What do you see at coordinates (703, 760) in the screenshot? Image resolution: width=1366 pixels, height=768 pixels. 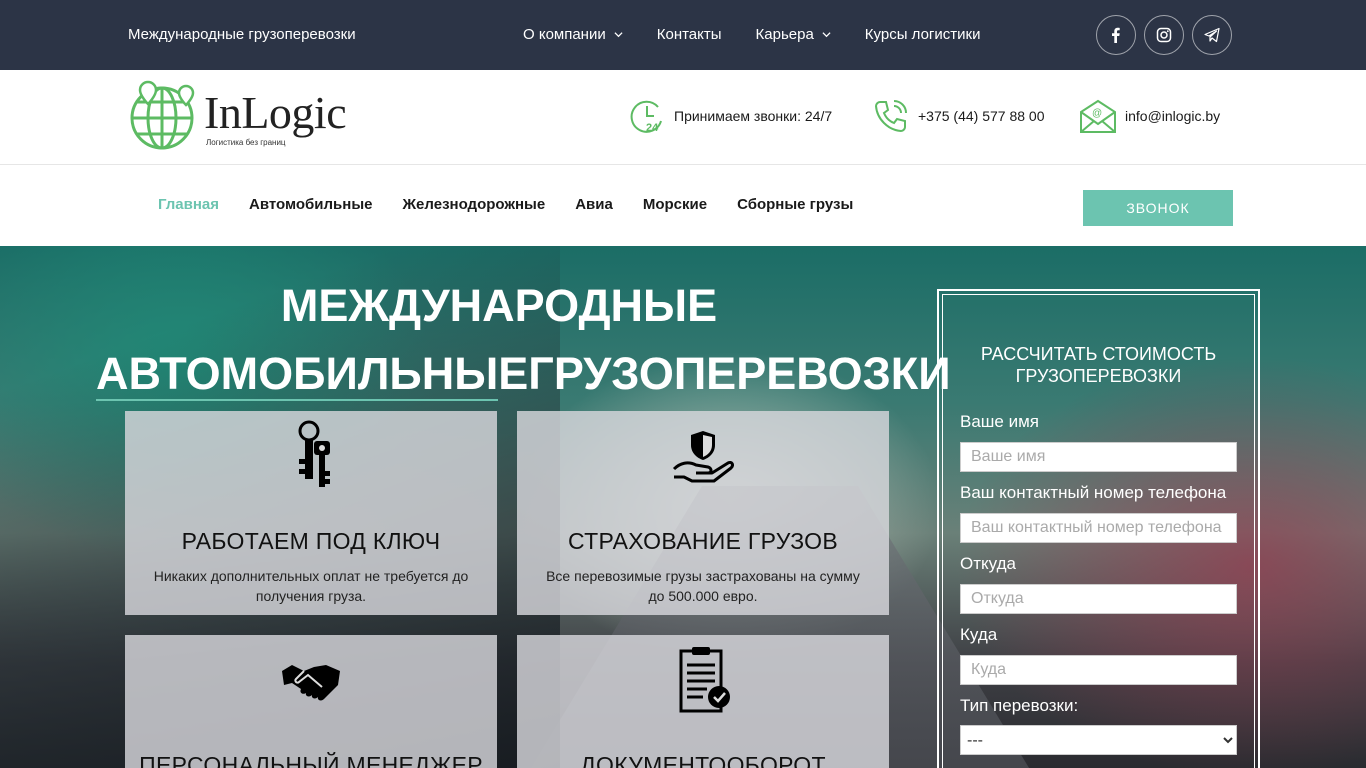 I see `feature-card-title: ДОКУМЕНТООБОРОТ` at bounding box center [703, 760].